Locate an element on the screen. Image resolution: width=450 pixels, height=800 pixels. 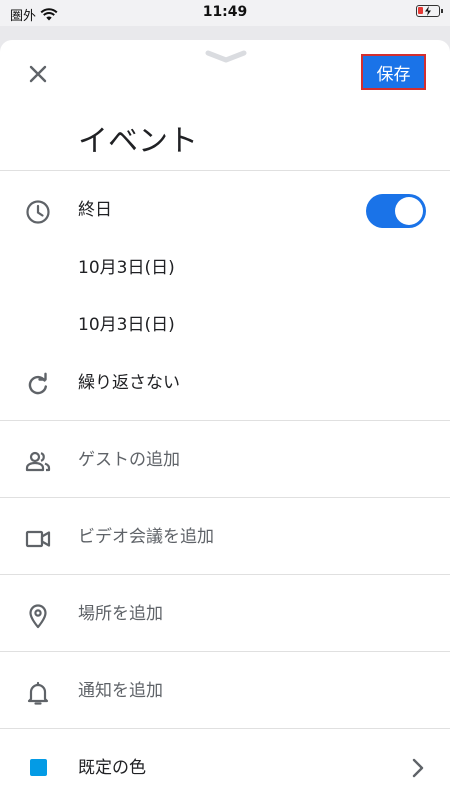
status-time: 11:49 is located at coordinates (225, 12).